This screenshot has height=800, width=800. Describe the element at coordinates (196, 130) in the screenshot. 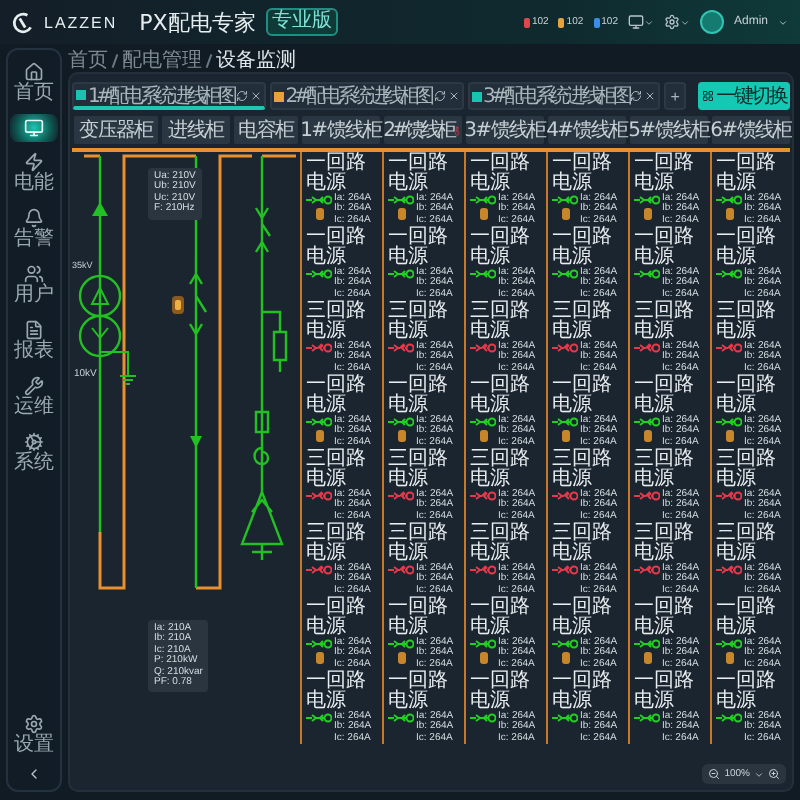

I see `column-header: 进线柜` at that location.